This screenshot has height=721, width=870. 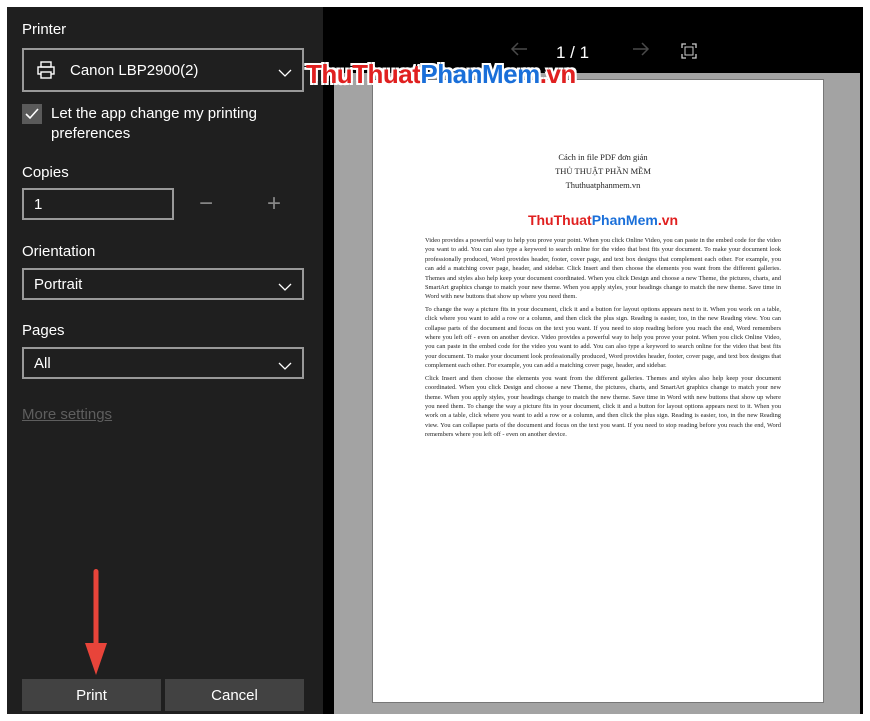 I want to click on print-button: Print, so click(x=91, y=695).